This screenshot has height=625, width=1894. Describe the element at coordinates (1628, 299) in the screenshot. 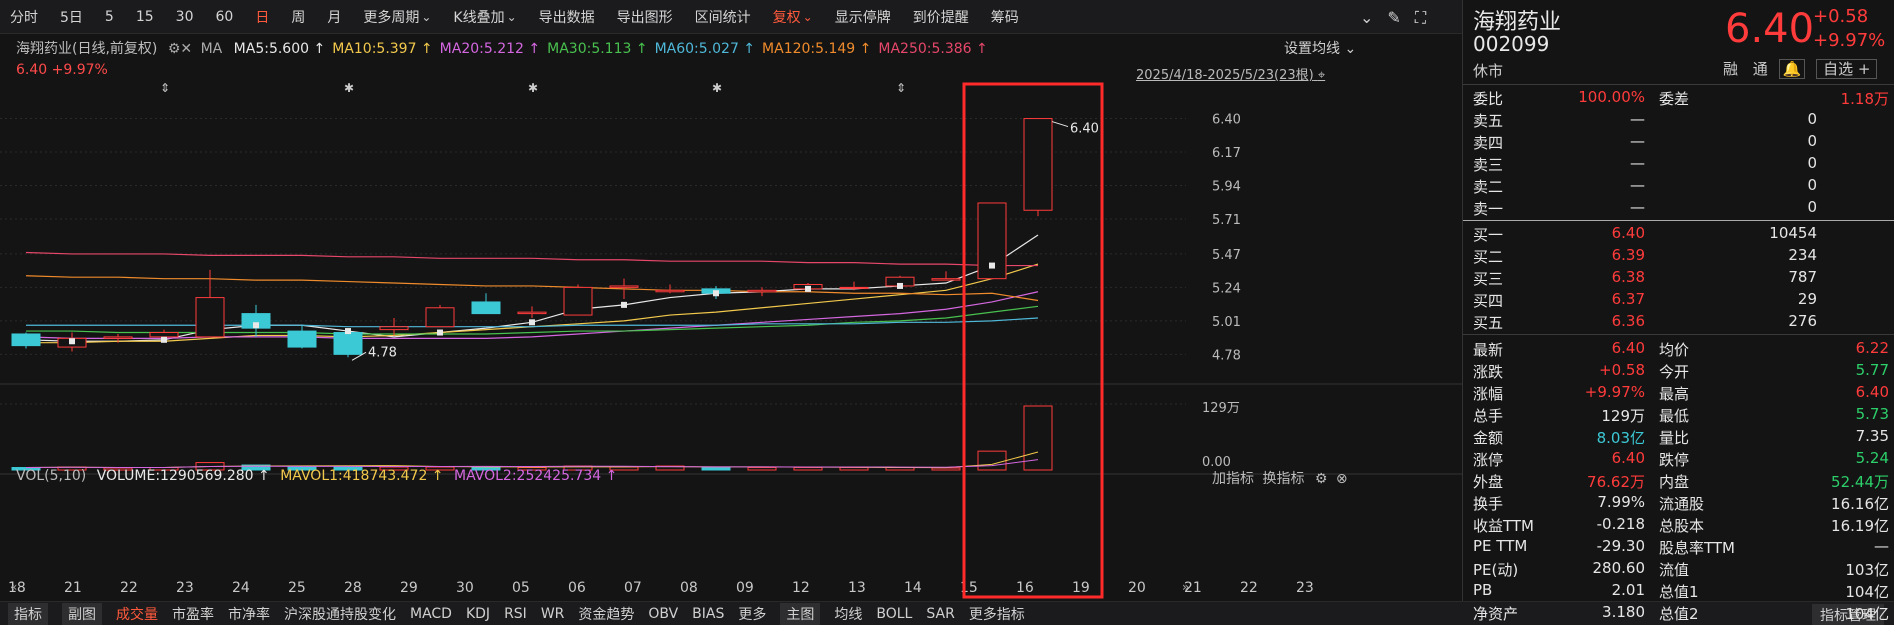

I see `bid-price: 6.37` at that location.